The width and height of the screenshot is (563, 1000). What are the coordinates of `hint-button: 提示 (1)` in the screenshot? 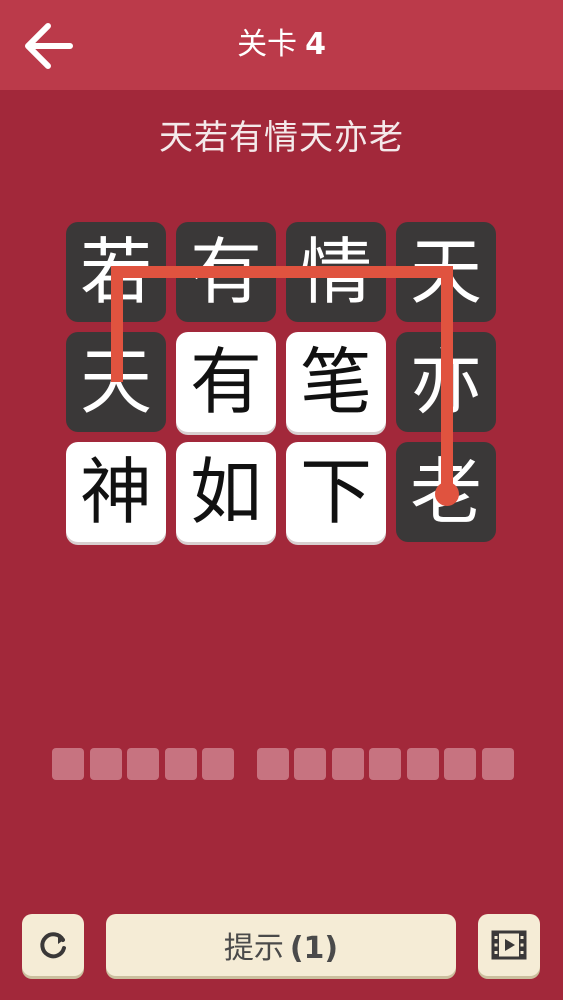 It's located at (281, 945).